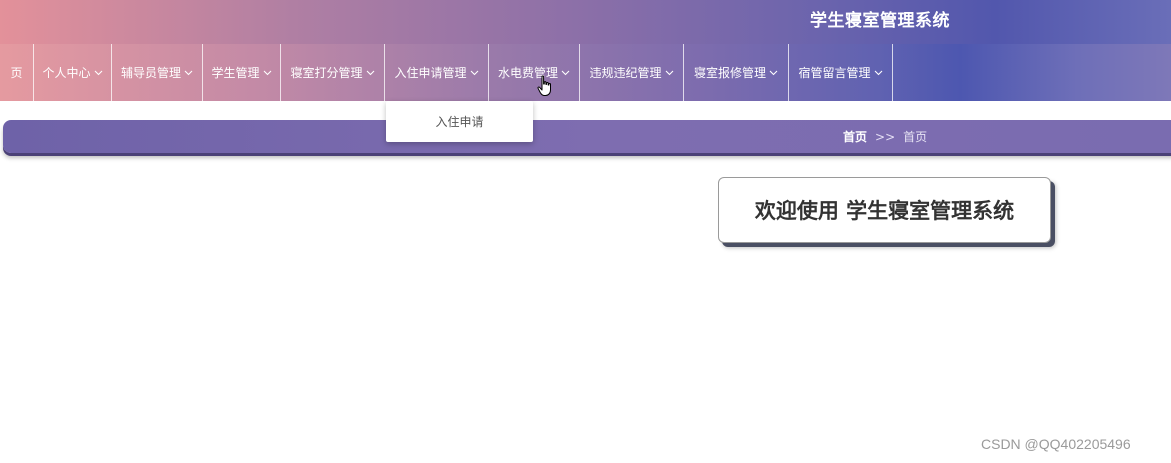  Describe the element at coordinates (587, 136) in the screenshot. I see `breadcrumb-bar: 首页 >> 首页` at that location.